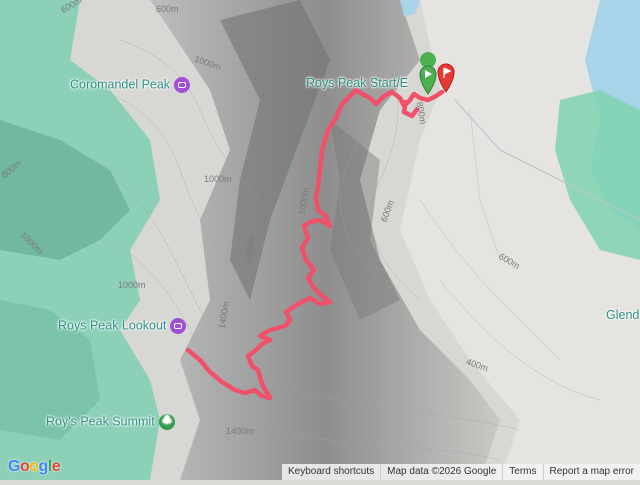 The height and width of the screenshot is (485, 640). I want to click on report-map-error-link: Report a map error, so click(591, 472).